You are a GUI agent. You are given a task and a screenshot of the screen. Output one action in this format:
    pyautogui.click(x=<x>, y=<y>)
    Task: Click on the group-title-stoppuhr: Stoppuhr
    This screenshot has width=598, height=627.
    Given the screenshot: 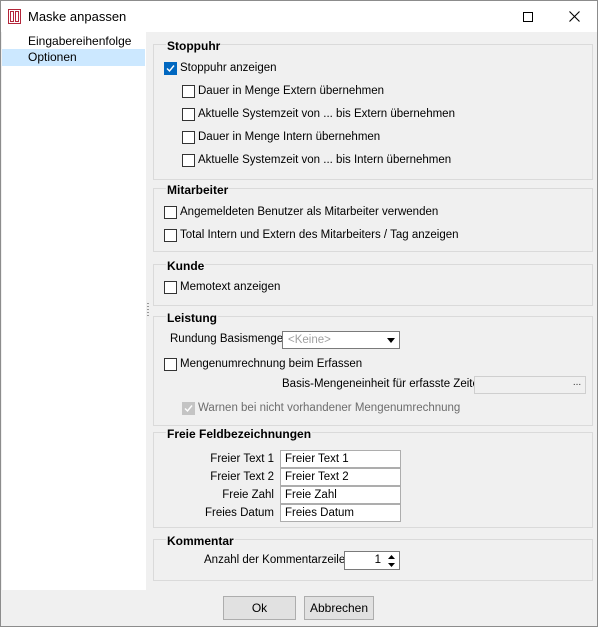 What is the action you would take?
    pyautogui.click(x=194, y=46)
    